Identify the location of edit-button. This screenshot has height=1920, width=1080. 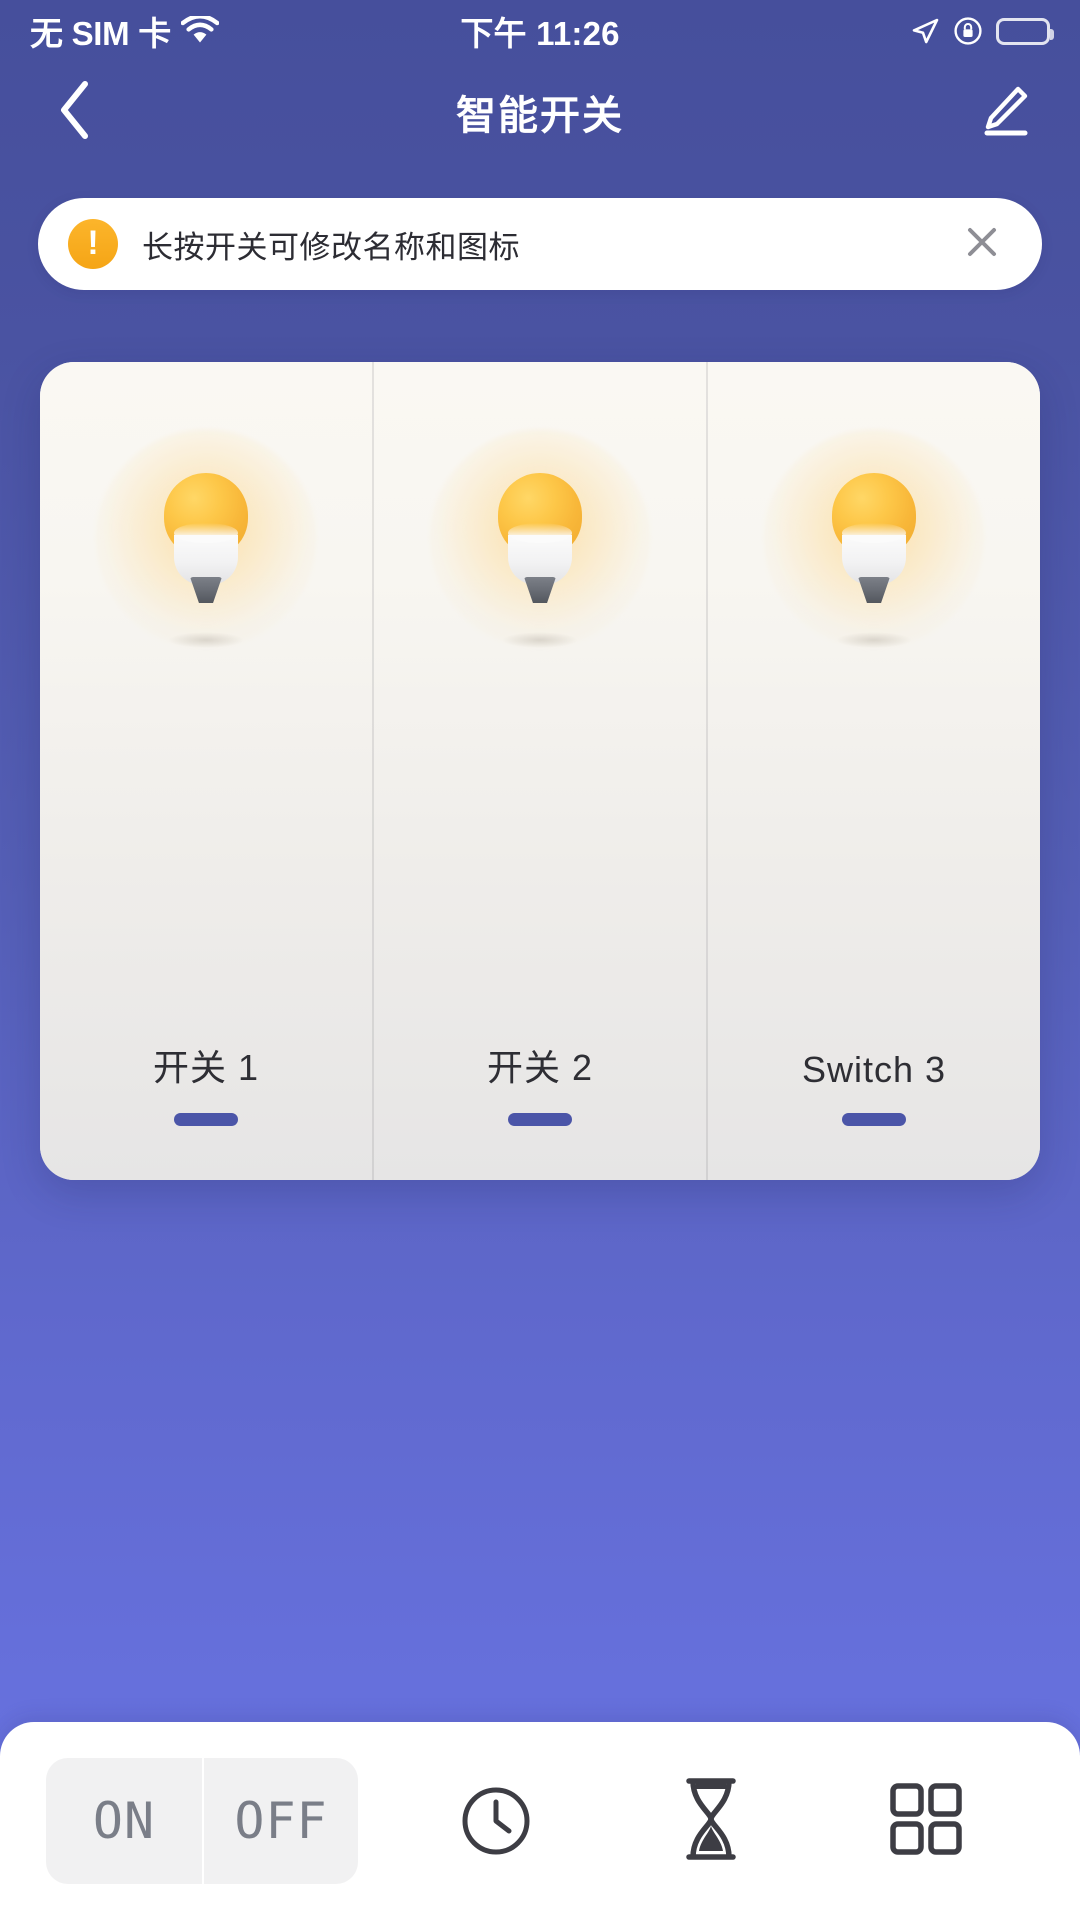
(1005, 112).